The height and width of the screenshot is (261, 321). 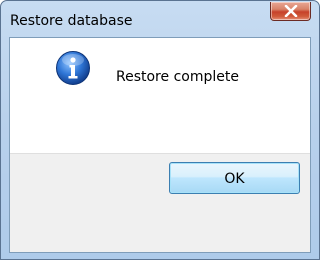 I want to click on close-x-icon, so click(x=291, y=11).